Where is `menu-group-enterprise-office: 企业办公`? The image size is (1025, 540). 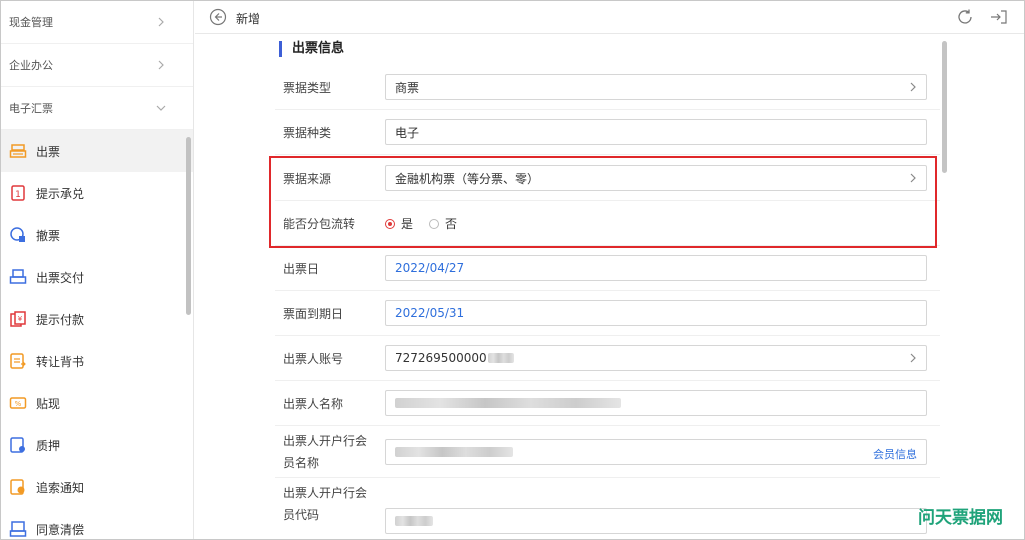 menu-group-enterprise-office: 企业办公 is located at coordinates (97, 65).